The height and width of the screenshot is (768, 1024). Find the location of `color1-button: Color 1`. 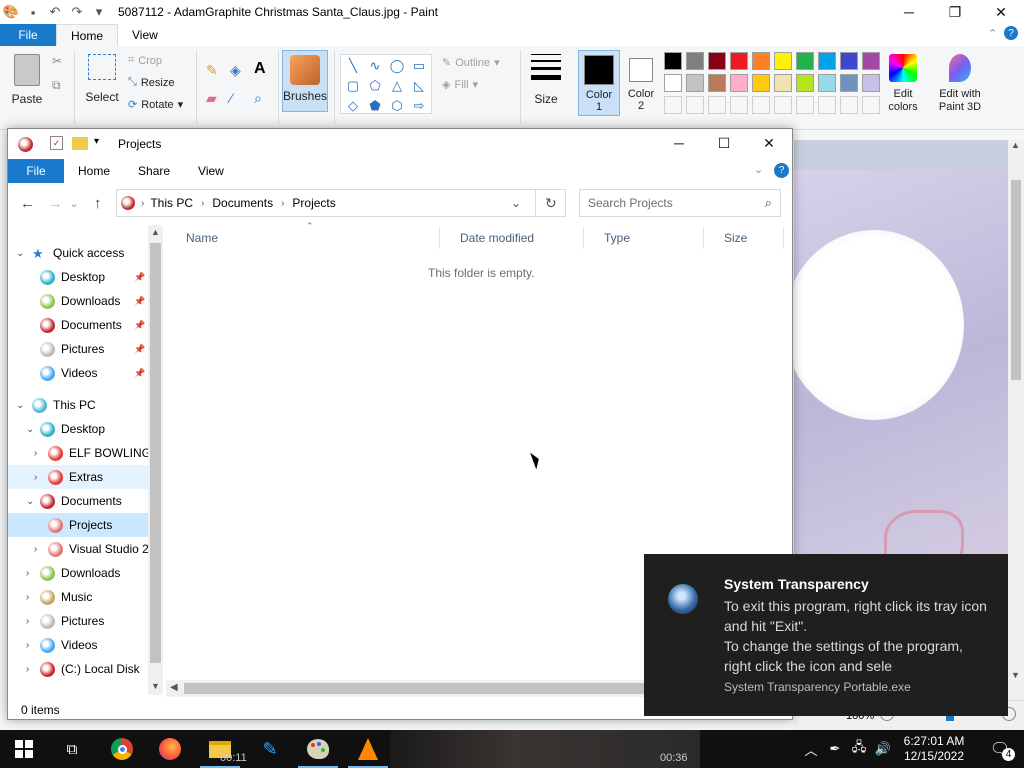

color1-button: Color 1 is located at coordinates (599, 83).